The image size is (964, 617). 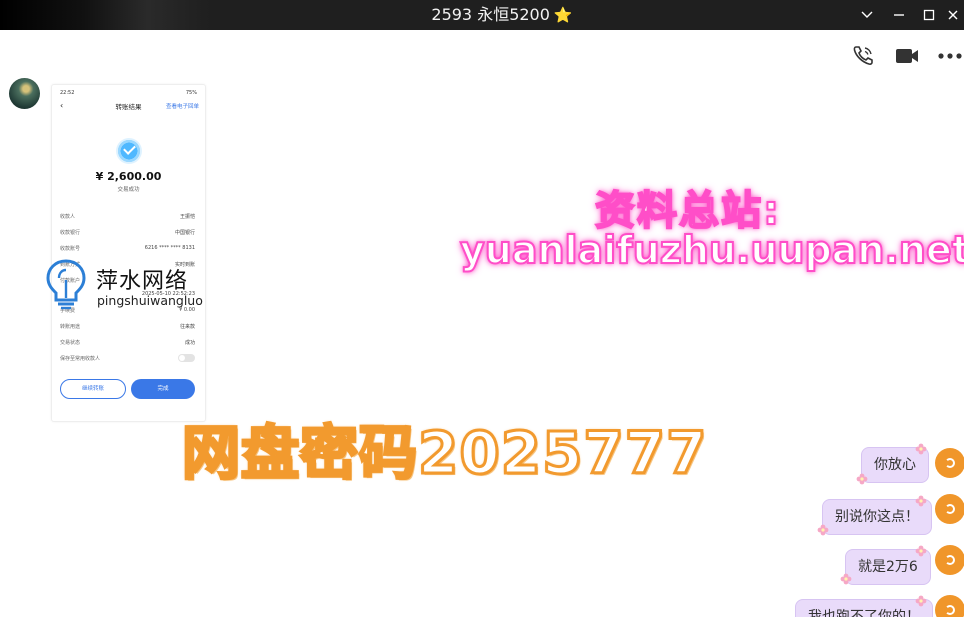 I want to click on detail-value: 往来款, so click(x=187, y=327).